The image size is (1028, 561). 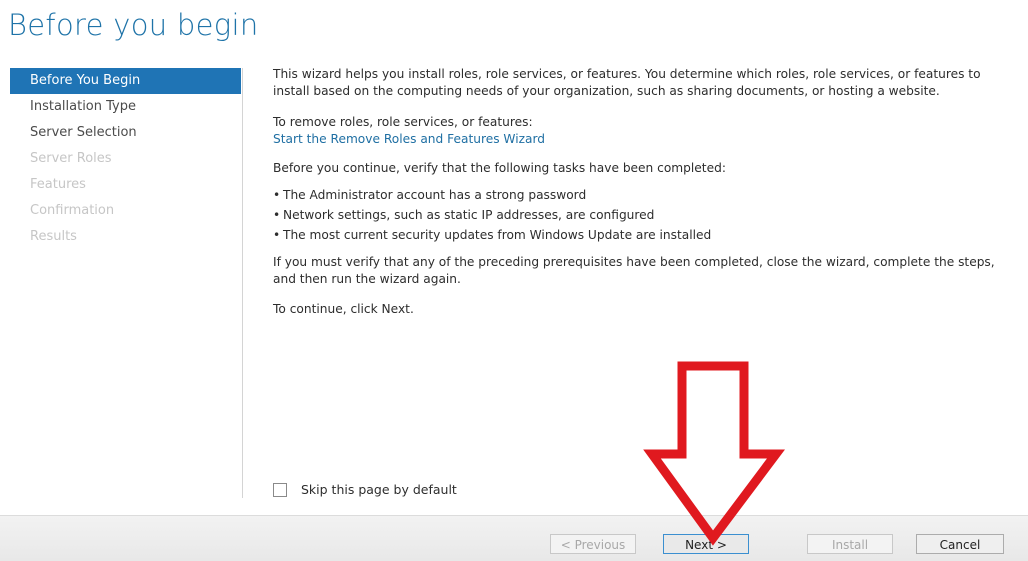 What do you see at coordinates (58, 184) in the screenshot?
I see `nav-item-features: Features` at bounding box center [58, 184].